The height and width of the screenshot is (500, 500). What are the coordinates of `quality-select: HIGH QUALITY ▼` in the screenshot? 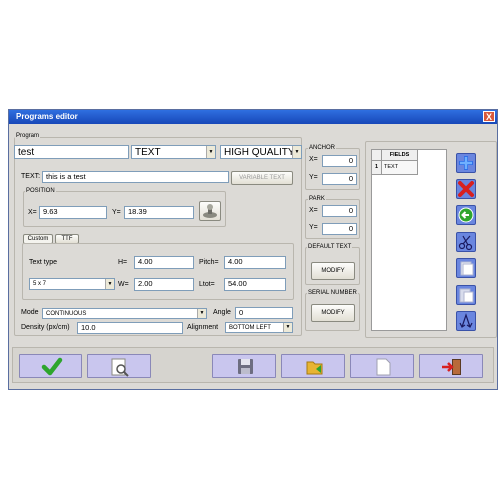 It's located at (261, 152).